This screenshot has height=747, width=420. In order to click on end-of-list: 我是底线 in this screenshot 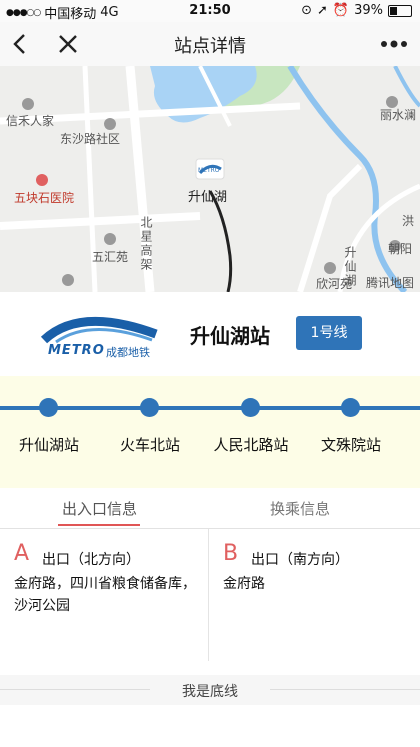, I will do `click(210, 690)`.